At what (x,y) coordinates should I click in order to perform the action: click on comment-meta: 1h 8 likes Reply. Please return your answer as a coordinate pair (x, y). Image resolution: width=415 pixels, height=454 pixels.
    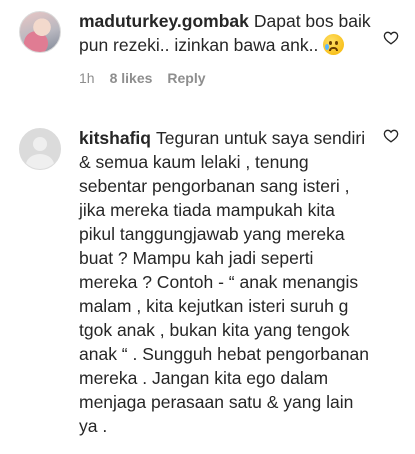
    Looking at the image, I should click on (226, 78).